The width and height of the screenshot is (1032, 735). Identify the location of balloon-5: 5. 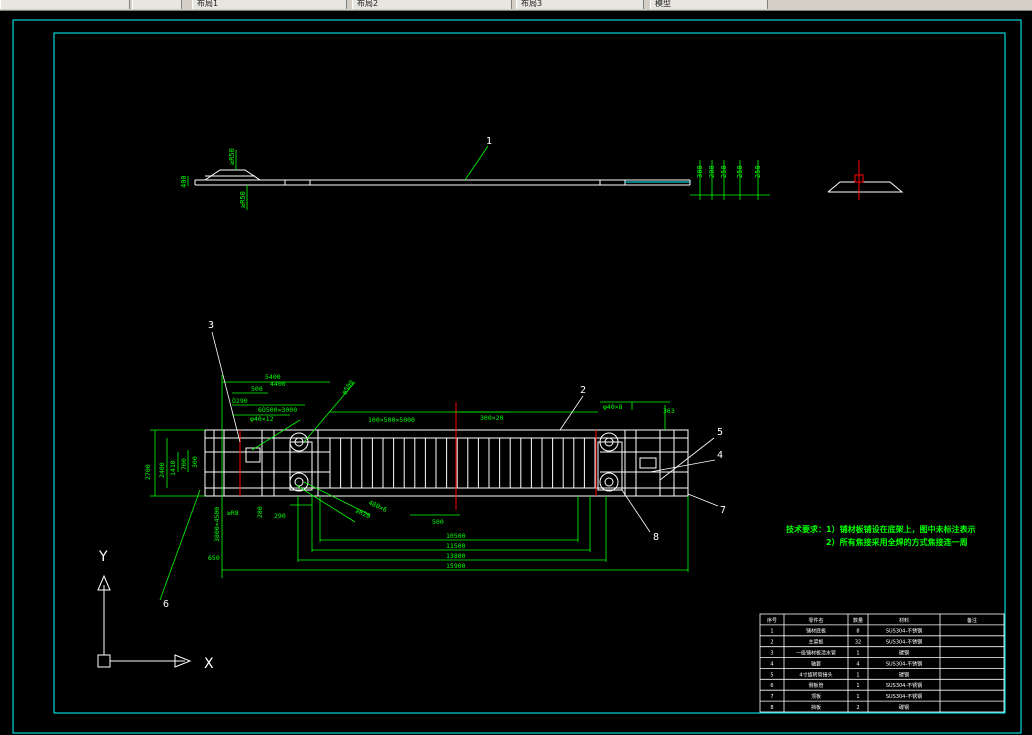
(720, 432).